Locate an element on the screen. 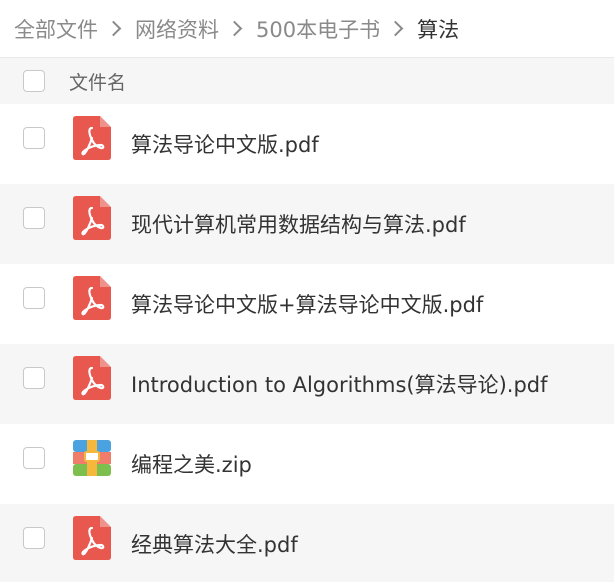  file-row: 编程之美.zip is located at coordinates (307, 464).